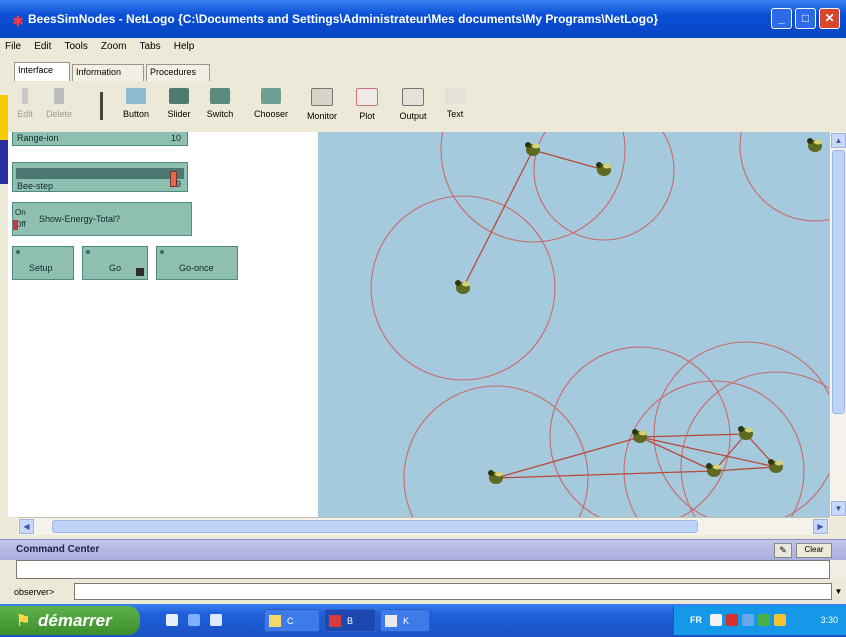 The height and width of the screenshot is (637, 846). What do you see at coordinates (26, 526) in the screenshot?
I see `scroll-left-arrow-icon: ◀` at bounding box center [26, 526].